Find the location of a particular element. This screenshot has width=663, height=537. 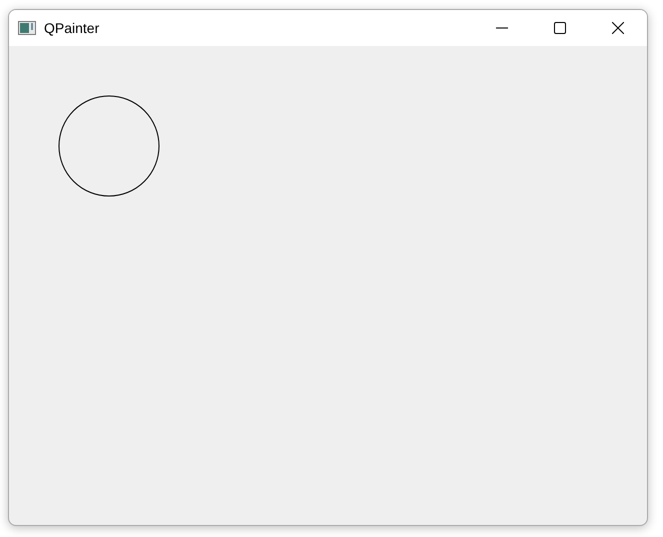

maximize-icon is located at coordinates (560, 28).